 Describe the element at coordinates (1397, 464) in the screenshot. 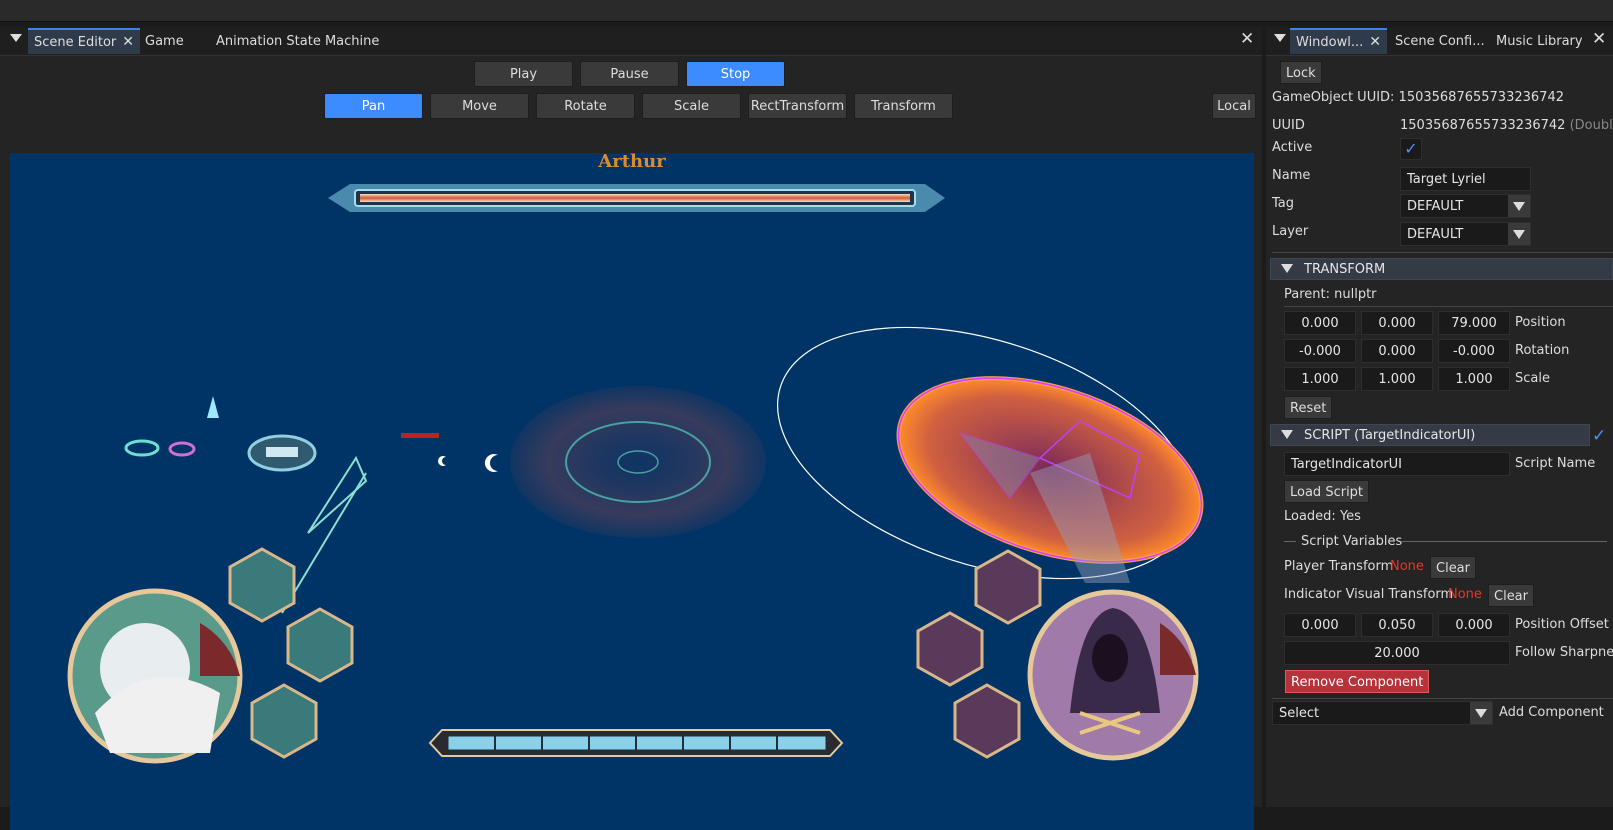

I see `script-name-field: TargetIndicatorUI` at that location.